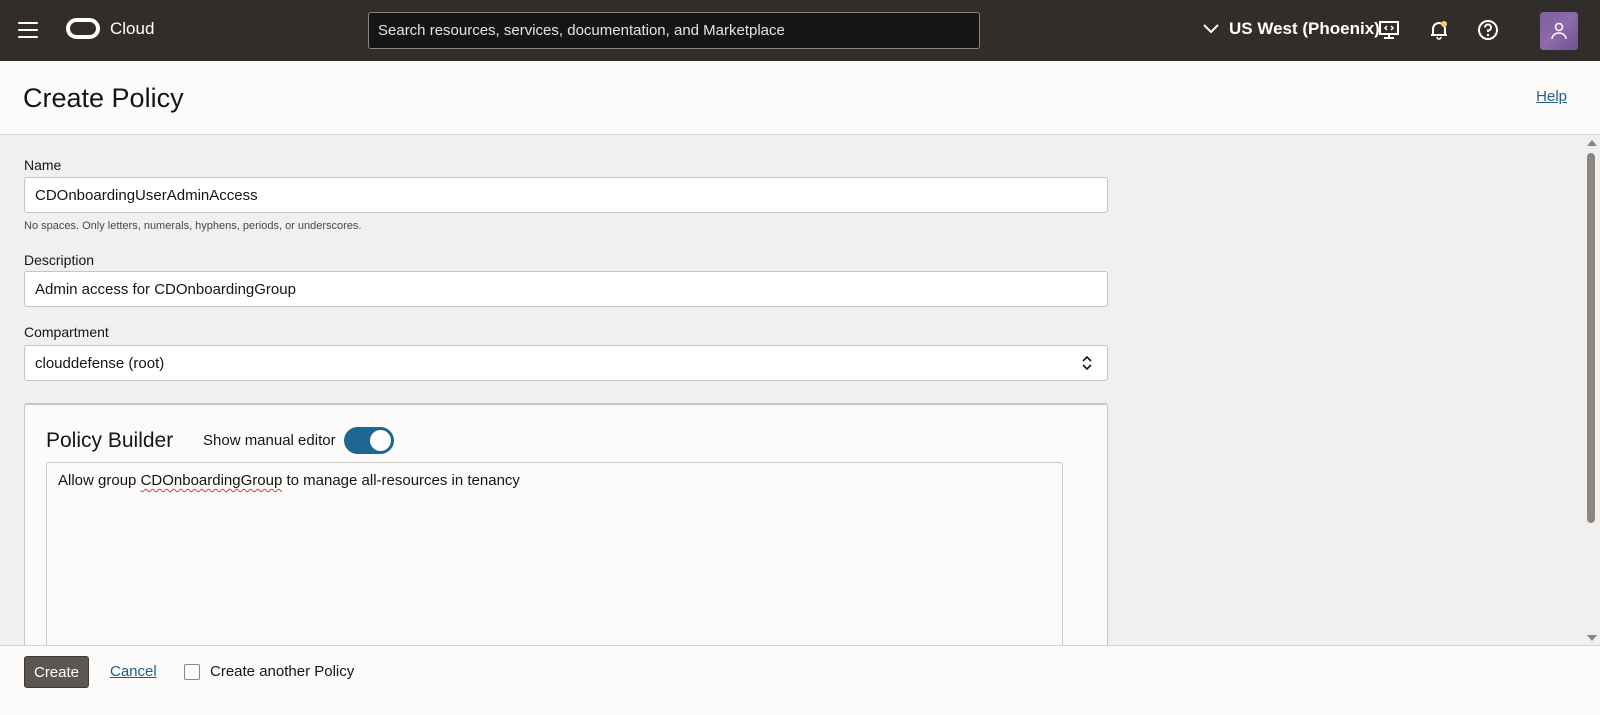  I want to click on create-button: Create, so click(56, 672).